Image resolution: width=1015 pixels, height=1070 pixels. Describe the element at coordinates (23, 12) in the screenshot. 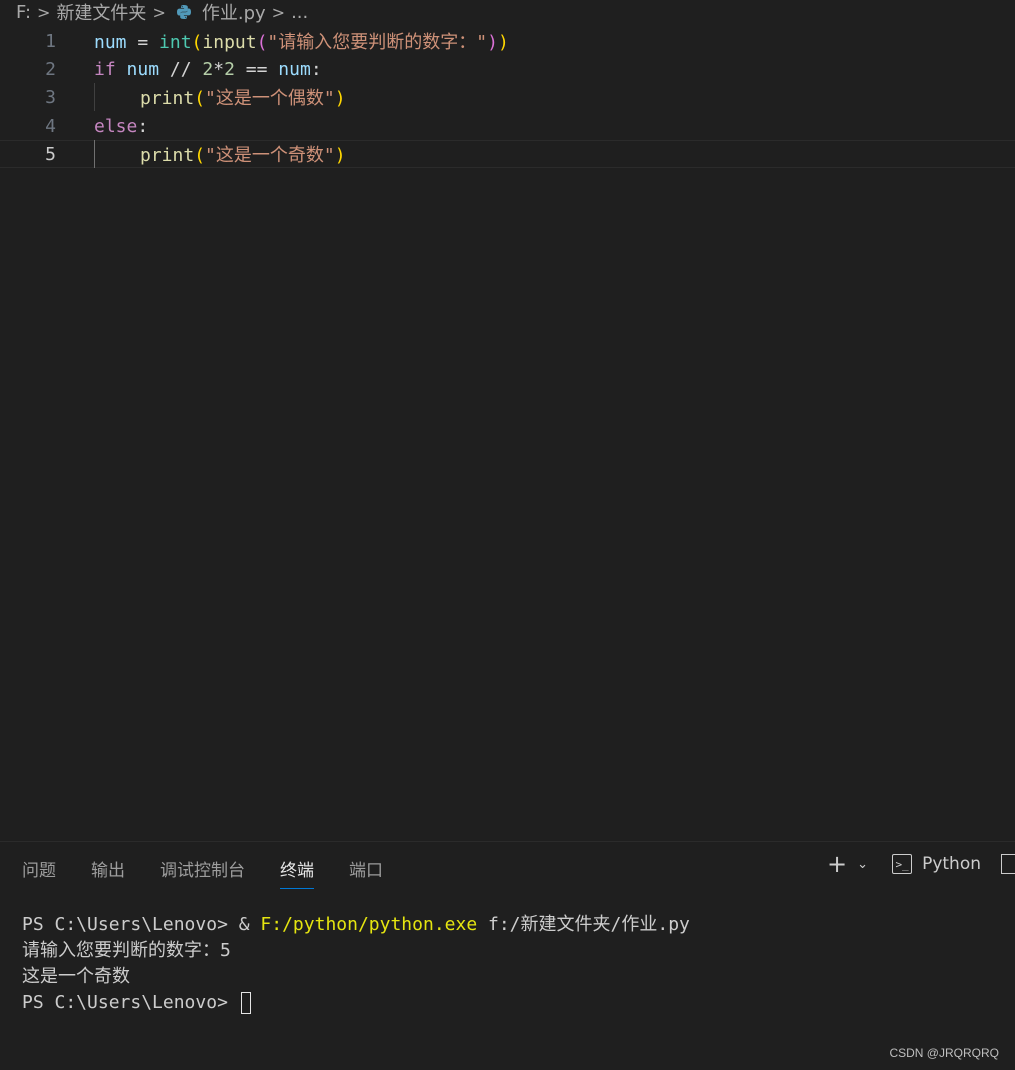

I see `breadcrumb-drive: F:` at that location.